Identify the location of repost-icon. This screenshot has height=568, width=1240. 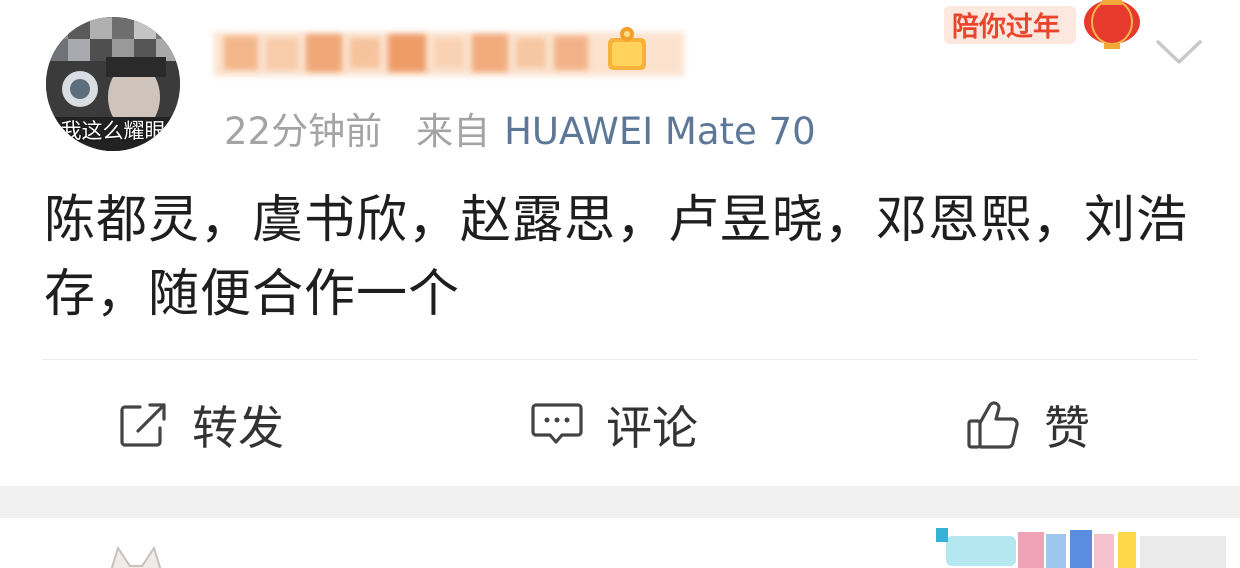
(143, 425).